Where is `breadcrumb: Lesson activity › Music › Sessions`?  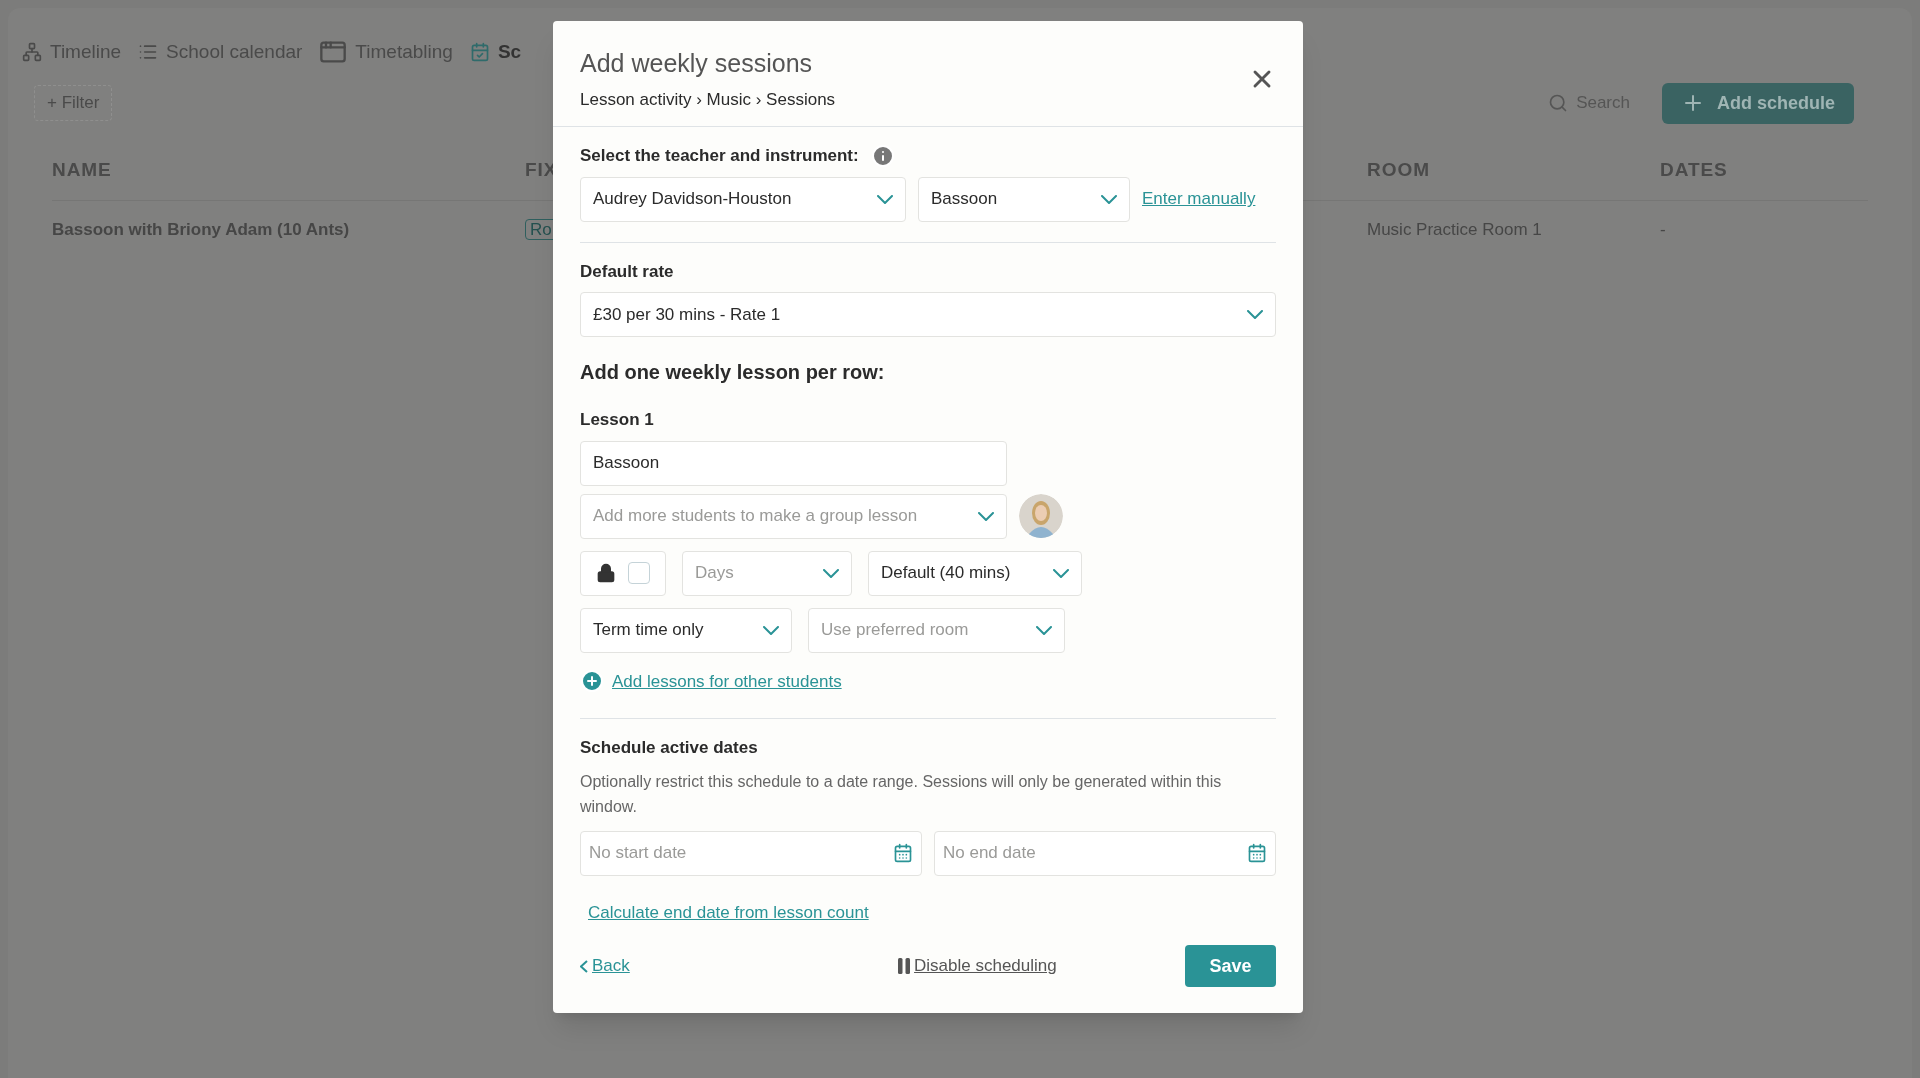
breadcrumb: Lesson activity › Music › Sessions is located at coordinates (708, 99).